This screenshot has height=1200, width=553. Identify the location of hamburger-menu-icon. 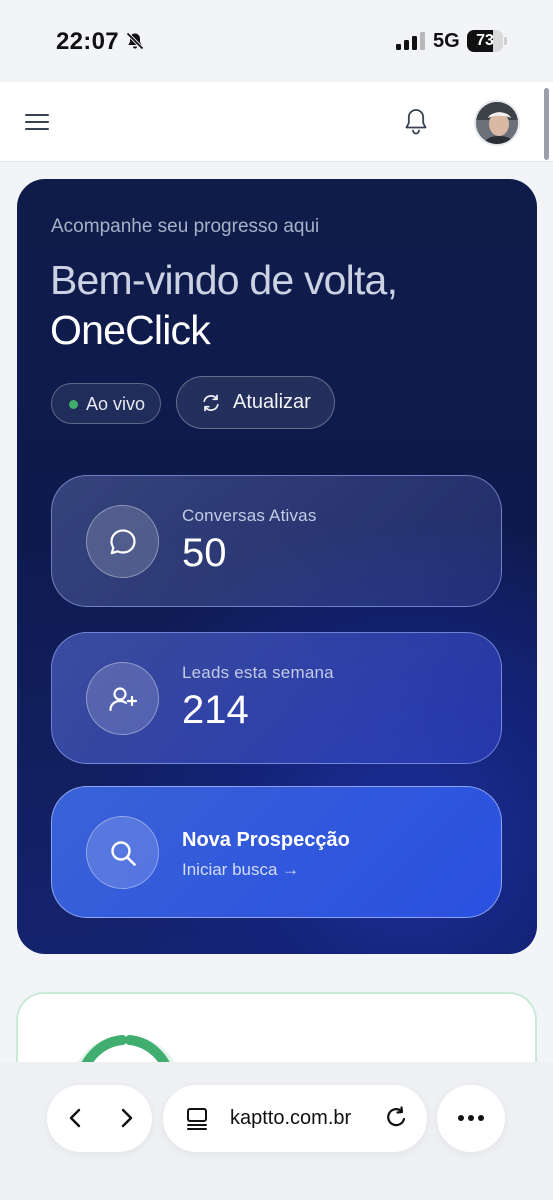
(37, 122).